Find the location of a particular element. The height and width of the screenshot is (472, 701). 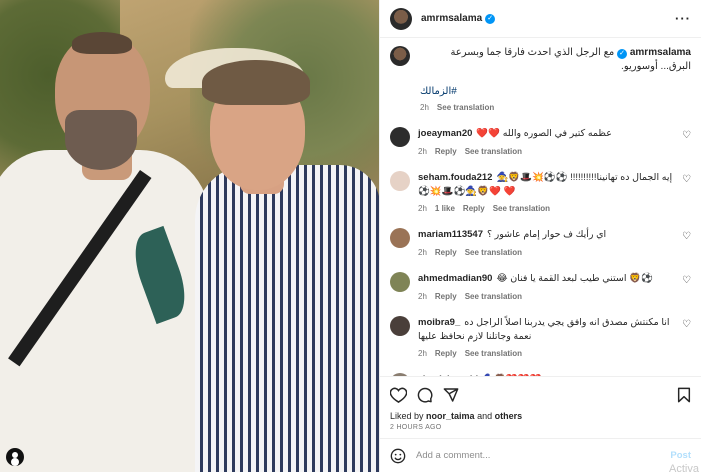

commenter-username: seham.fouda212 is located at coordinates (455, 177).